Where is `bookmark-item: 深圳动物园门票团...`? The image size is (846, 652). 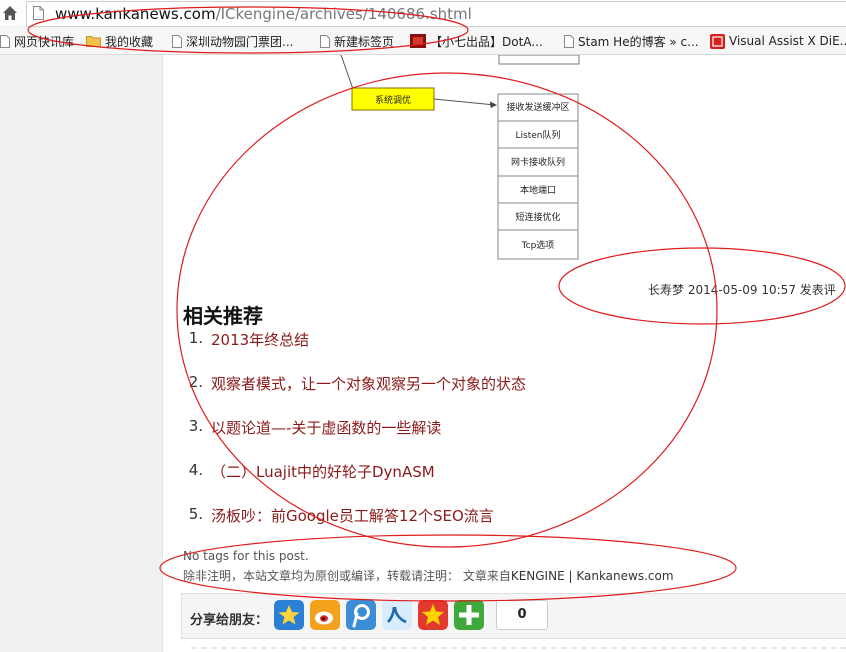 bookmark-item: 深圳动物园门票团... is located at coordinates (232, 41).